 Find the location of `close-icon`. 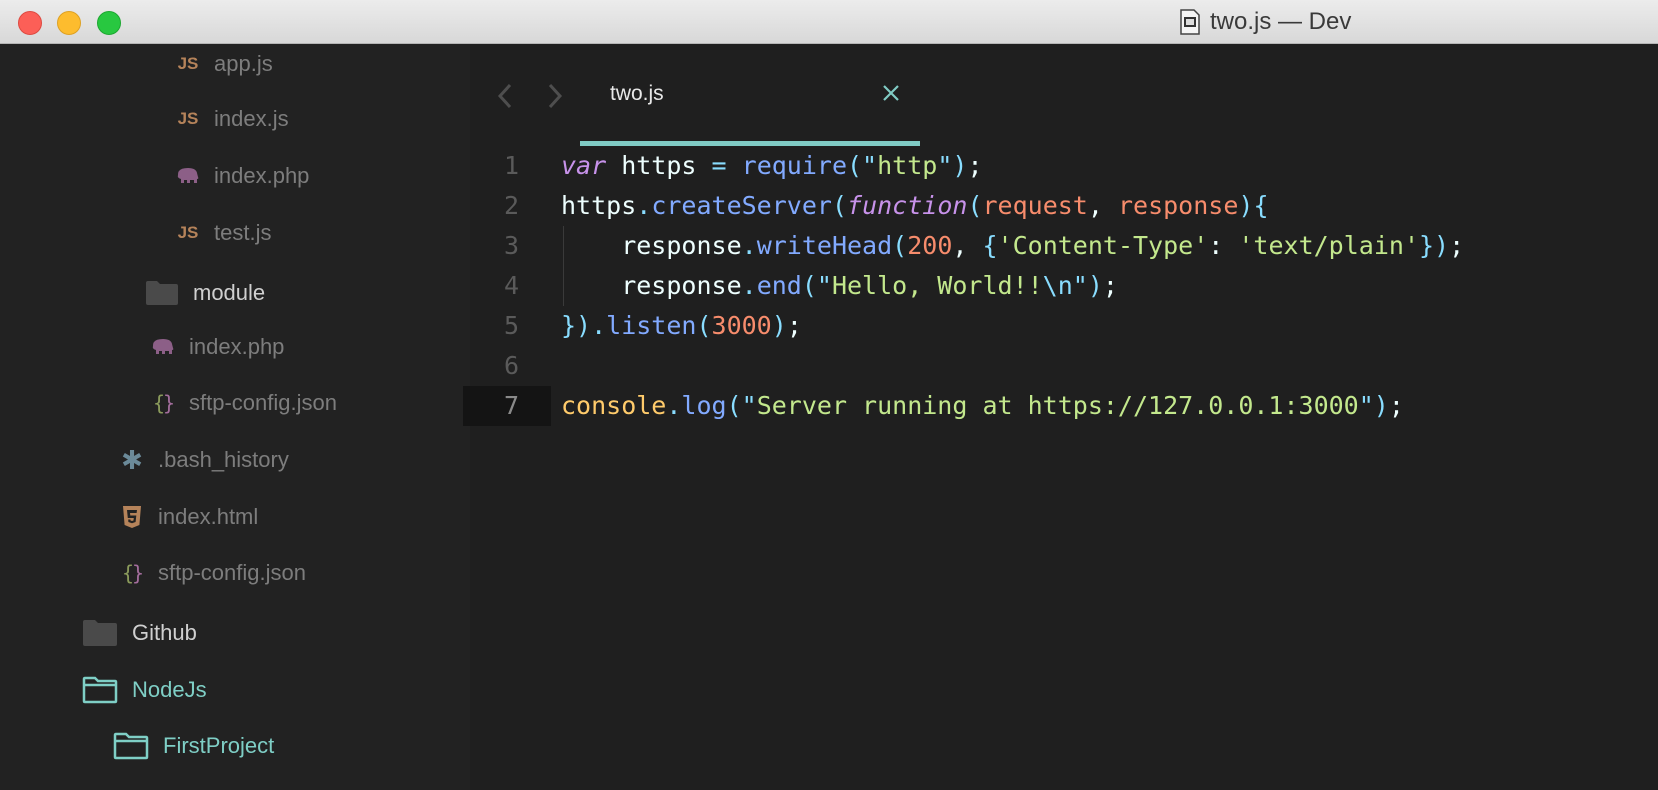

close-icon is located at coordinates (891, 93).